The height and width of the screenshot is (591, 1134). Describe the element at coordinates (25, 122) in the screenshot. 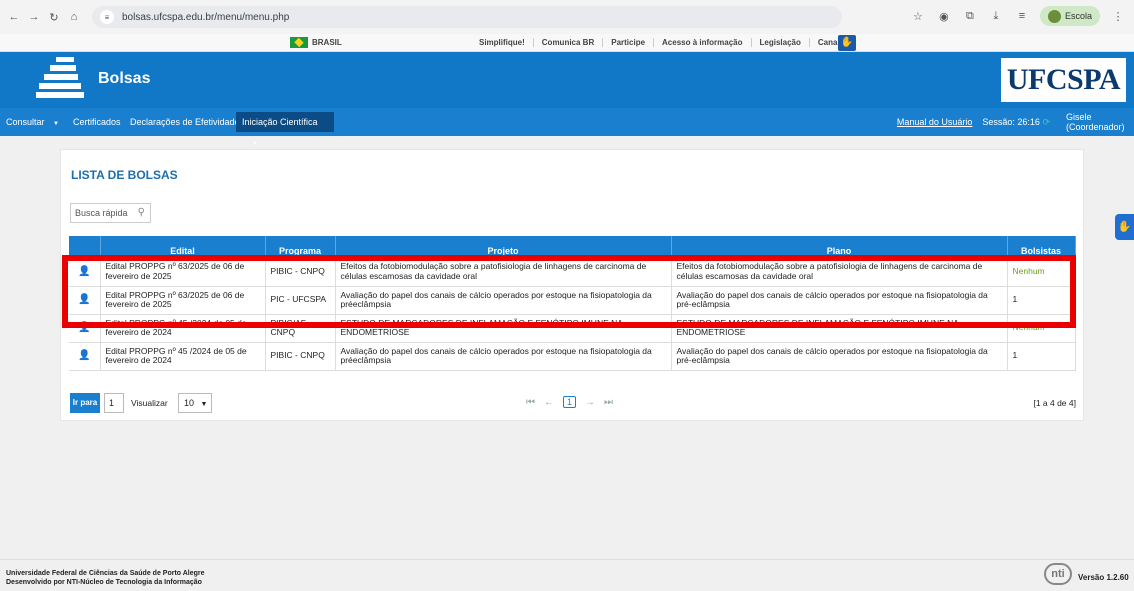

I see `menu-label: Consultar` at that location.